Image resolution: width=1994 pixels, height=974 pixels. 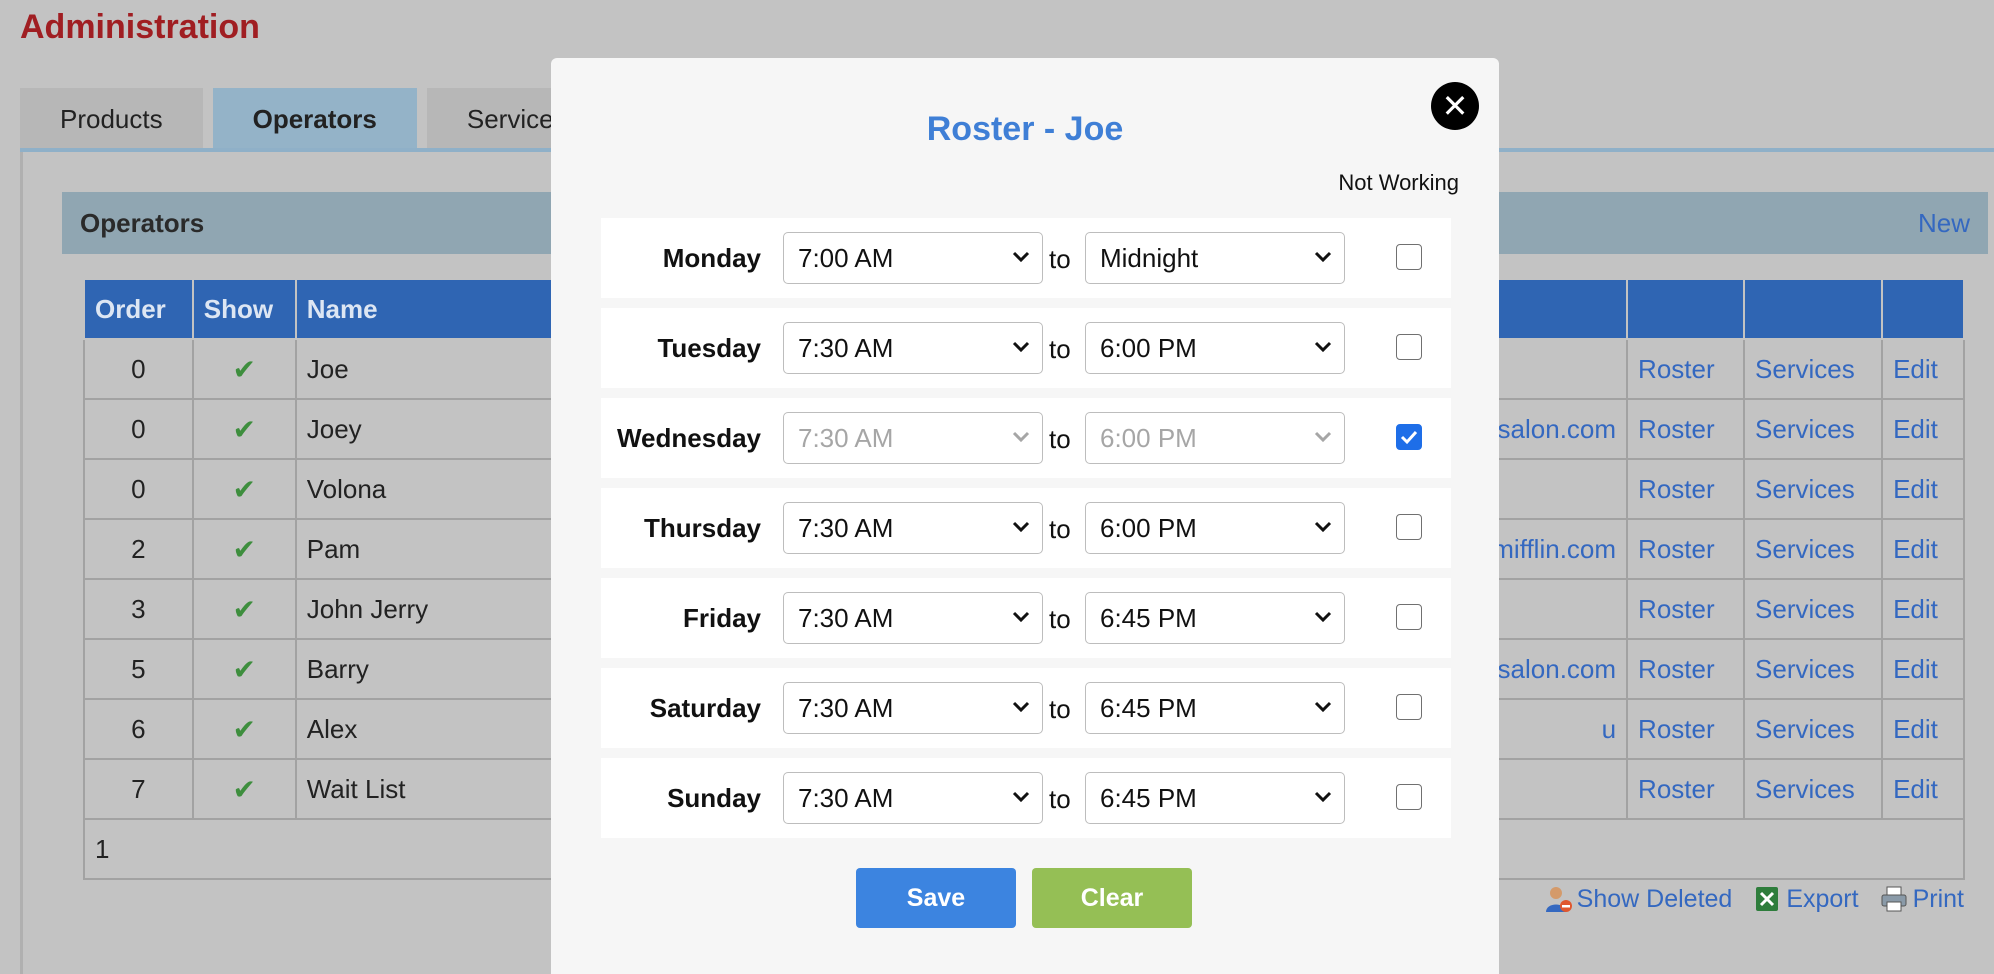 I want to click on roster-row-tuesday: Tuesday 7:30 AM to 6:00 PM, so click(x=1026, y=348).